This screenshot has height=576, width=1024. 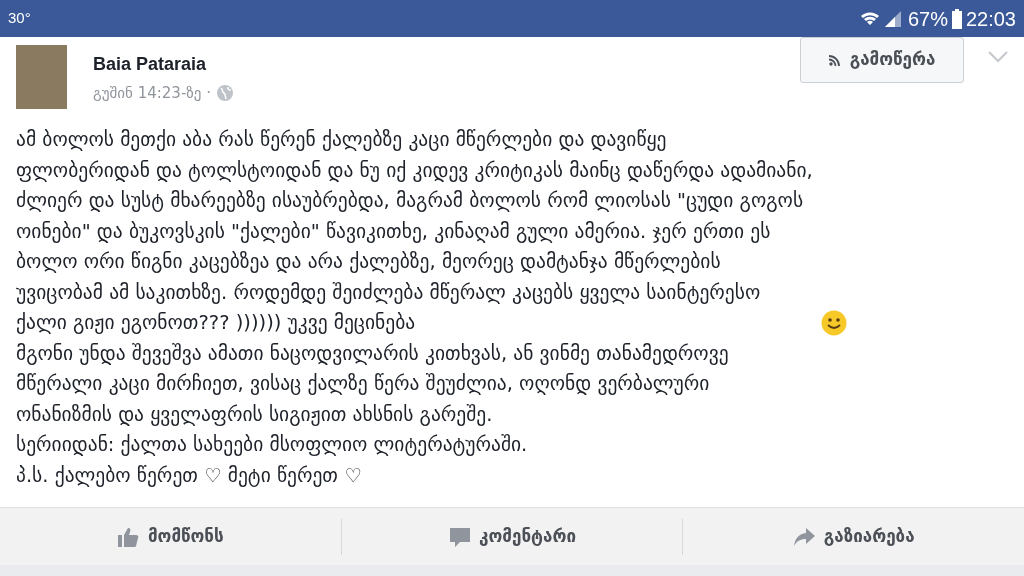 What do you see at coordinates (41, 77) in the screenshot?
I see `avatar-photo-placeholder` at bounding box center [41, 77].